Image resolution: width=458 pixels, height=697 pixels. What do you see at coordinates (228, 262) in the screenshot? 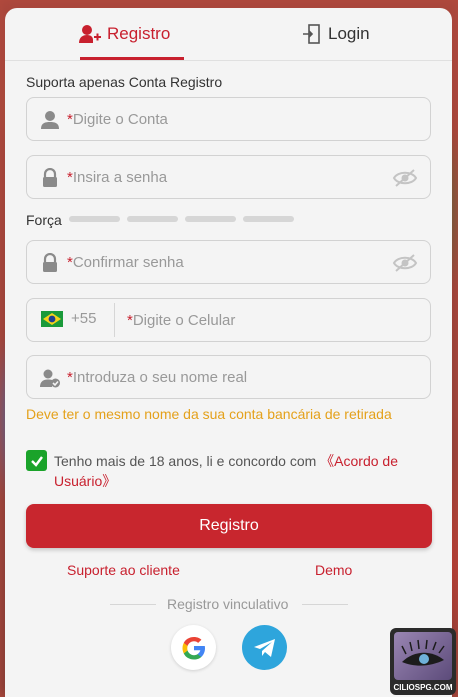
I see `confirm-password-field: *Confirmar senha` at bounding box center [228, 262].